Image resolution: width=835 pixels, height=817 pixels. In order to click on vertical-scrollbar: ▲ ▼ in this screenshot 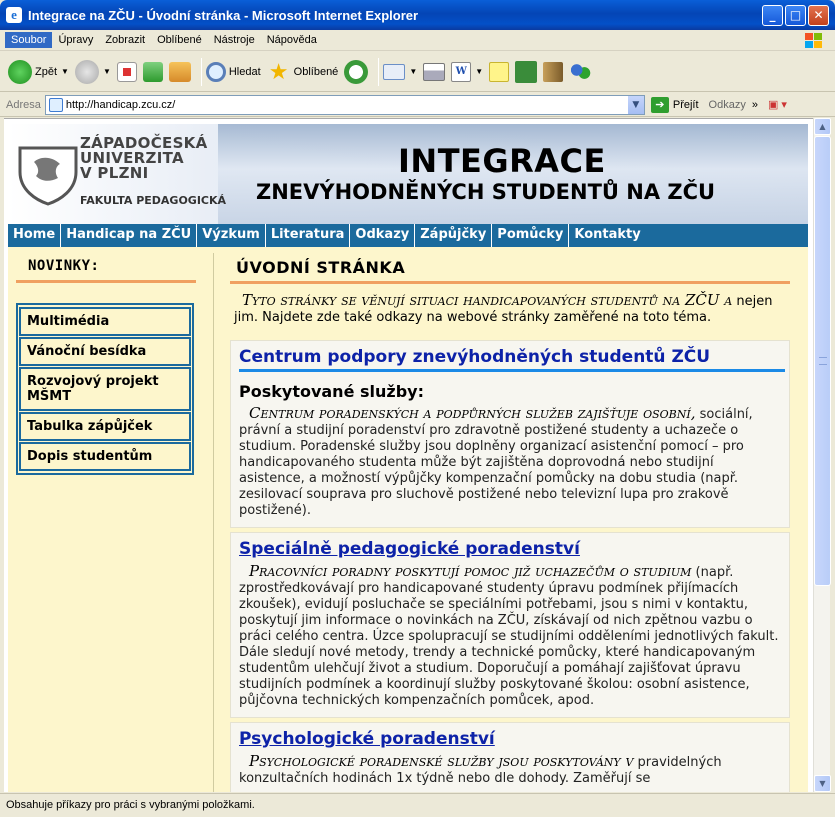, I will do `click(822, 455)`.